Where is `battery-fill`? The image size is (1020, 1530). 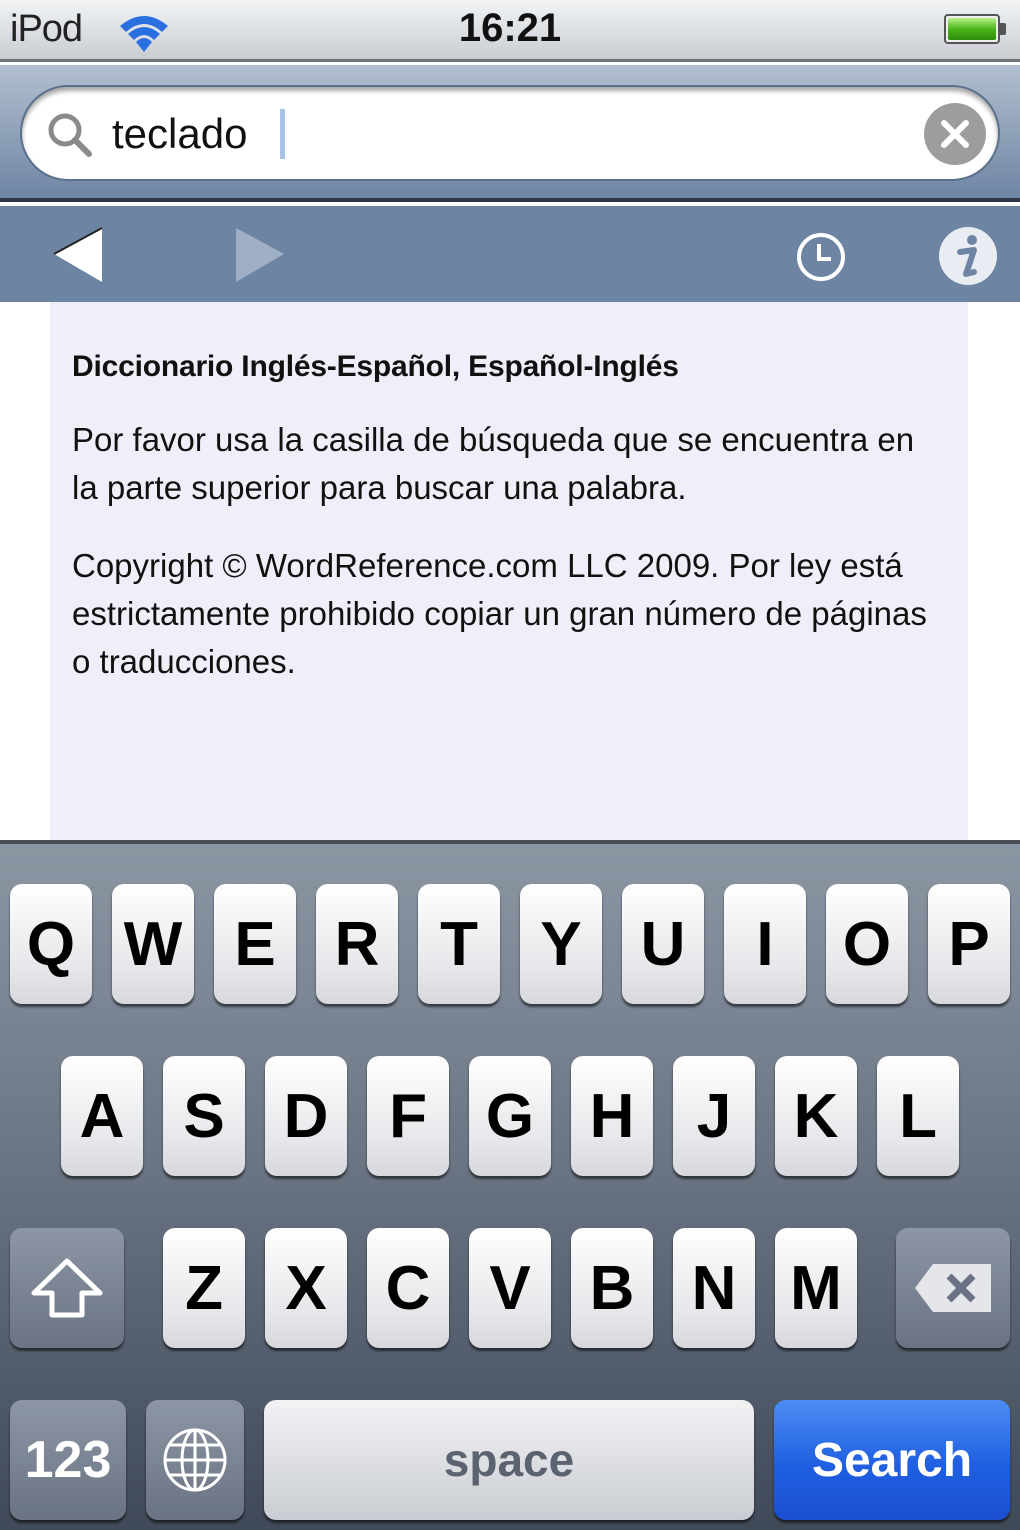 battery-fill is located at coordinates (972, 29).